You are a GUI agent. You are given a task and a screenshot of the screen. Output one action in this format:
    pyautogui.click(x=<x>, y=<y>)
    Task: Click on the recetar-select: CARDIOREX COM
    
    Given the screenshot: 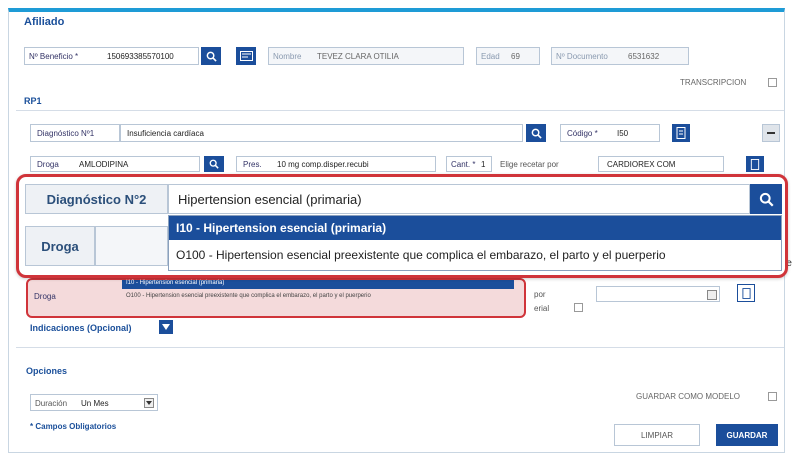 What is the action you would take?
    pyautogui.click(x=661, y=164)
    